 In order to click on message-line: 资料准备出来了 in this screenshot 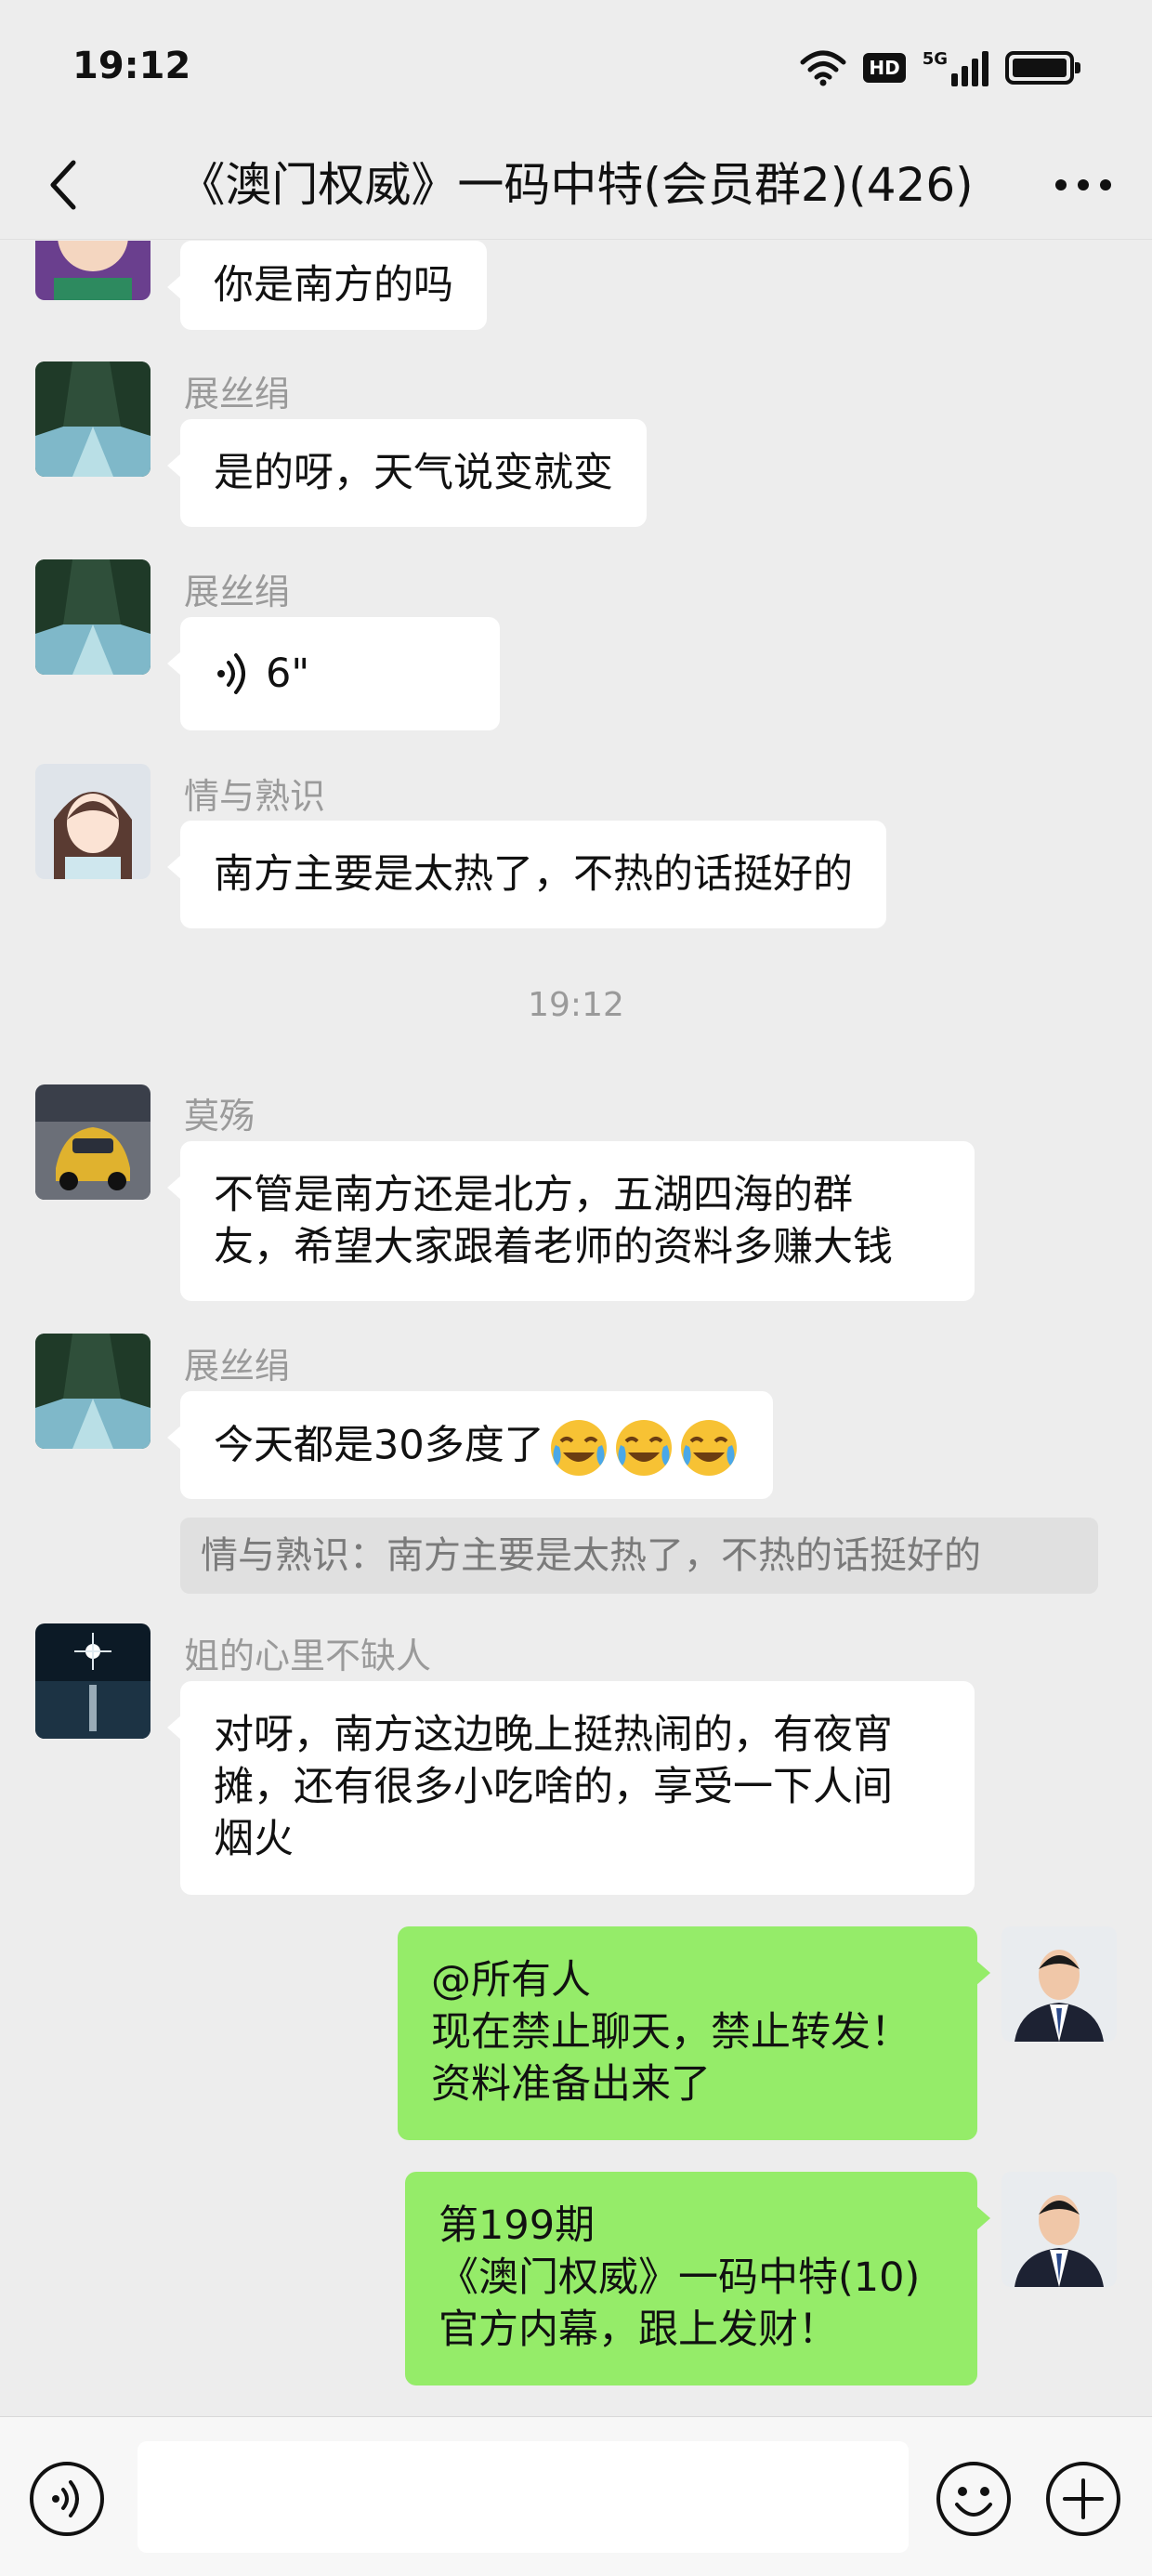, I will do `click(571, 2084)`.